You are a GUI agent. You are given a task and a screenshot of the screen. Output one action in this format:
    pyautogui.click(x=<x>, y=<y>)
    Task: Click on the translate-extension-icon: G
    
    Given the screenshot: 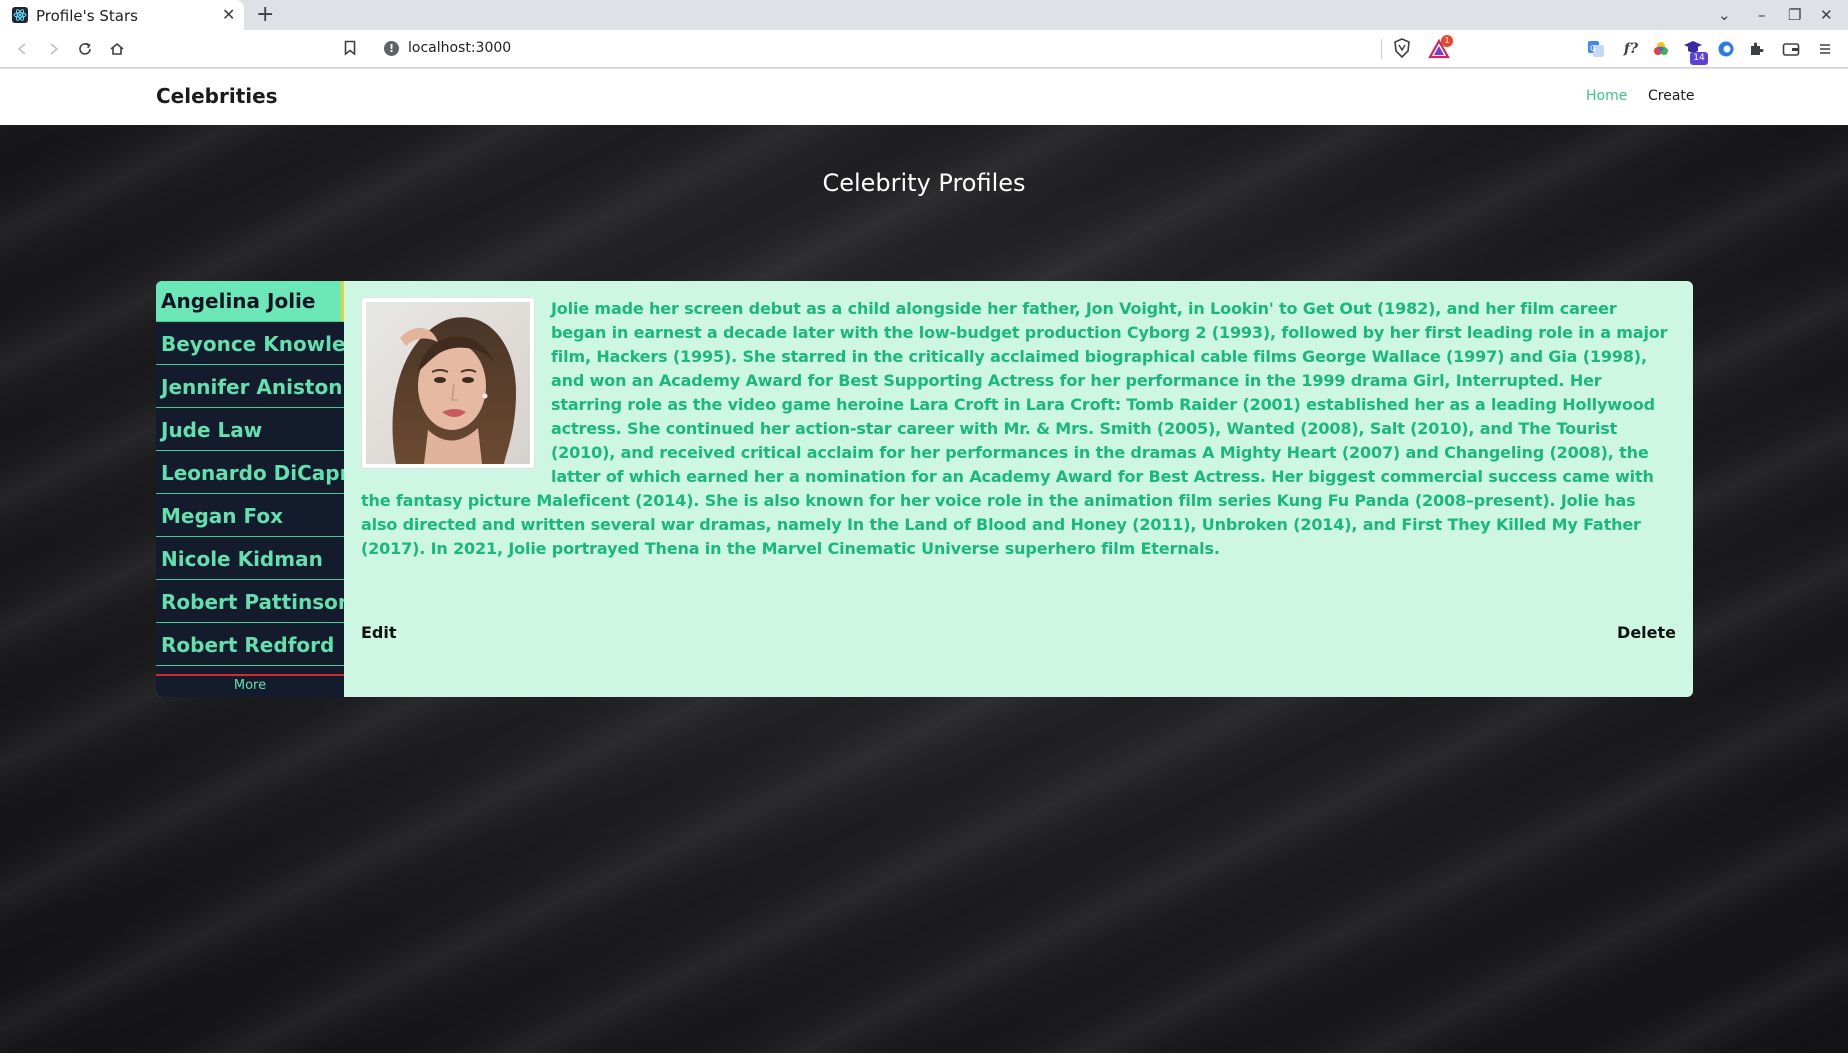 What is the action you would take?
    pyautogui.click(x=1596, y=49)
    